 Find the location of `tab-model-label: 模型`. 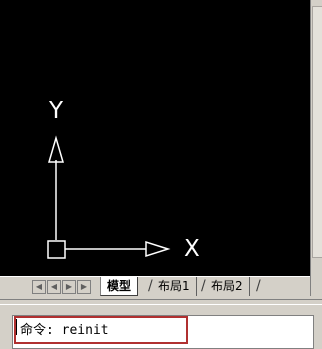

tab-model-label: 模型 is located at coordinates (119, 286).